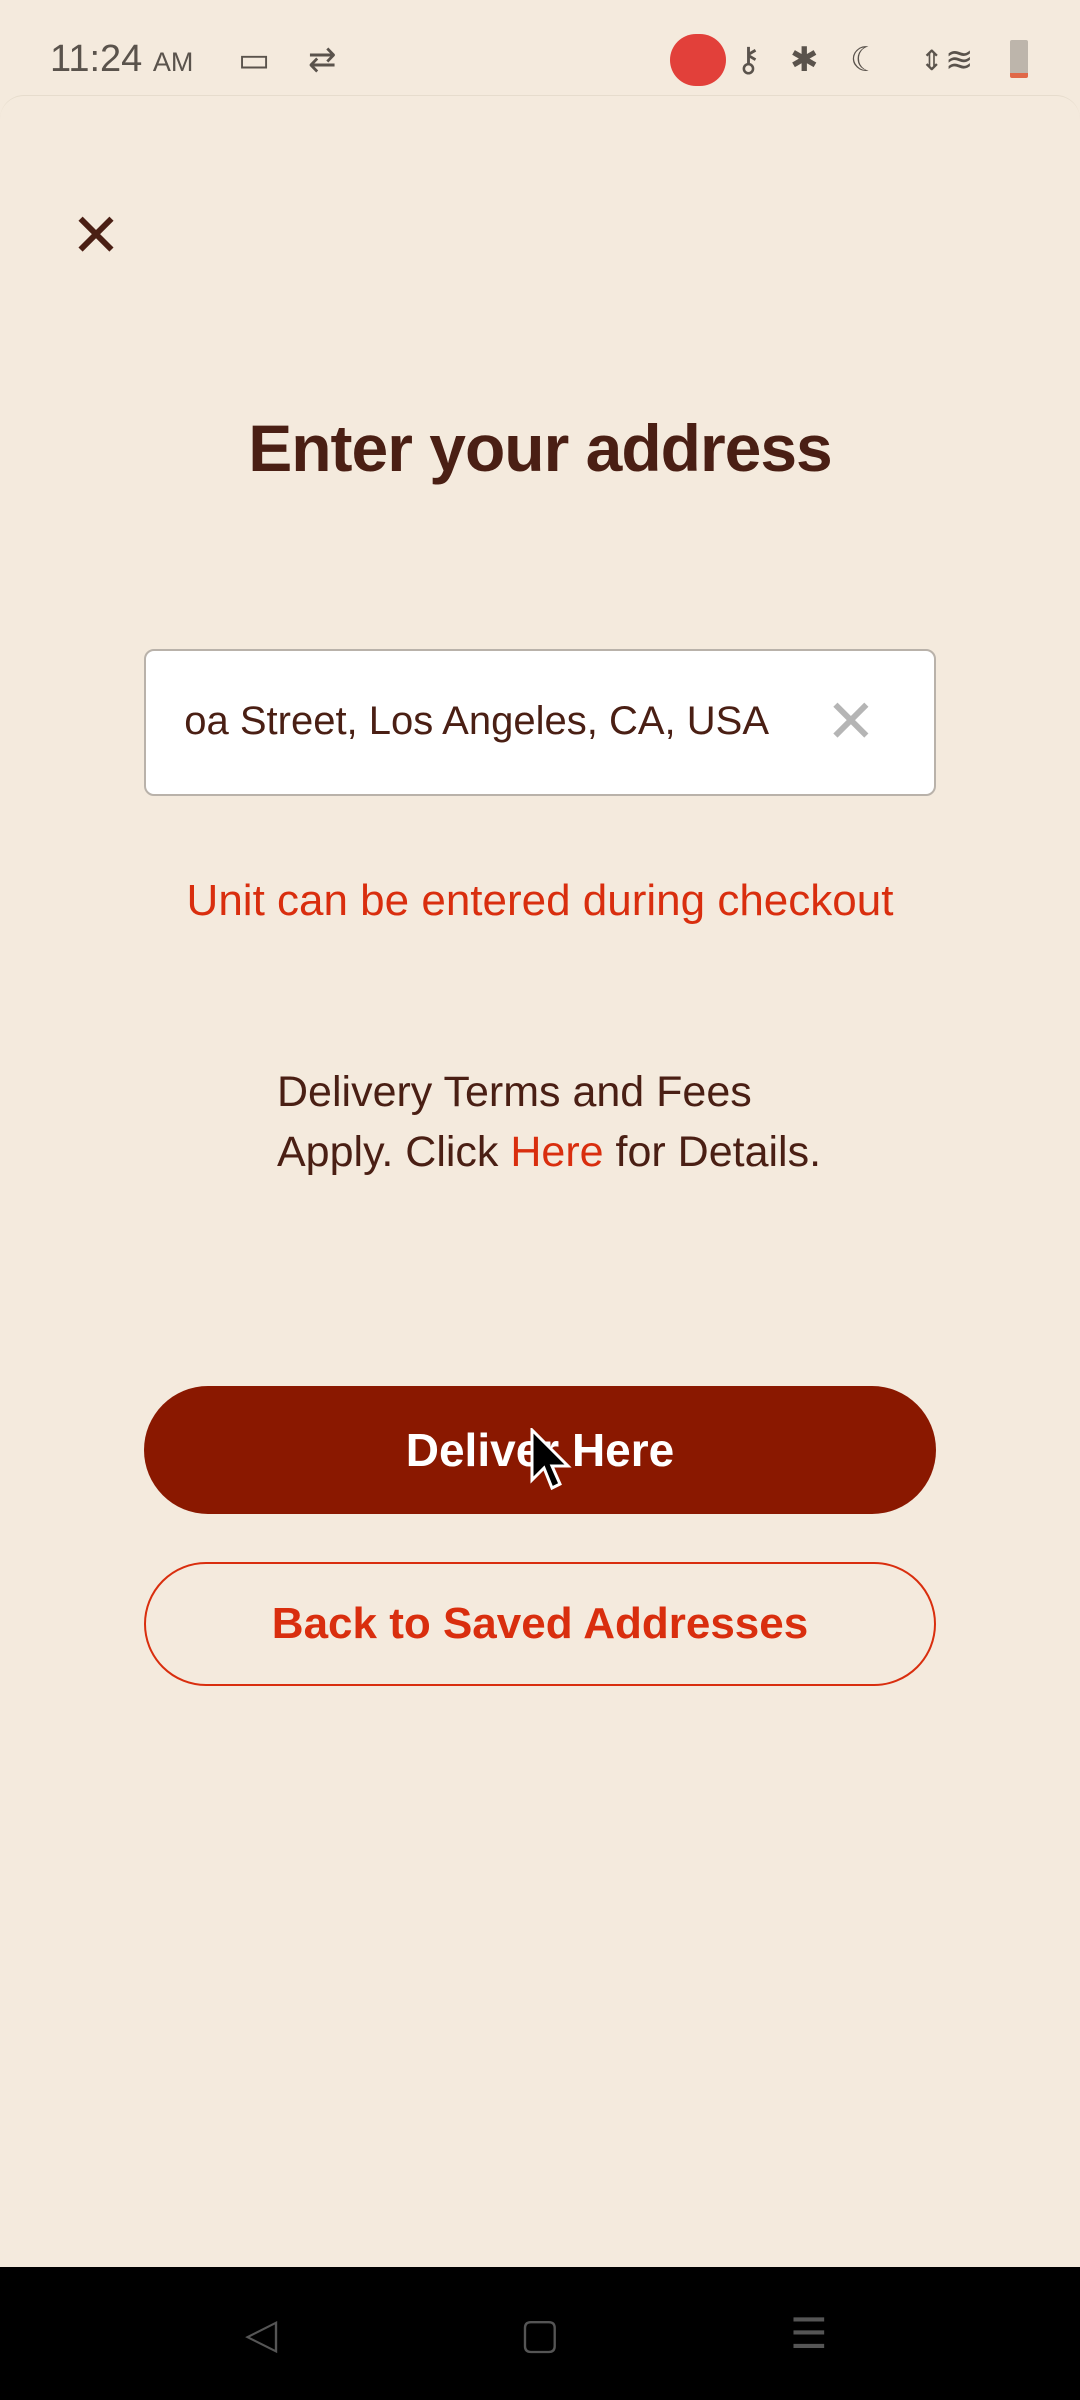  Describe the element at coordinates (96, 59) in the screenshot. I see `time-text: 11:24` at that location.